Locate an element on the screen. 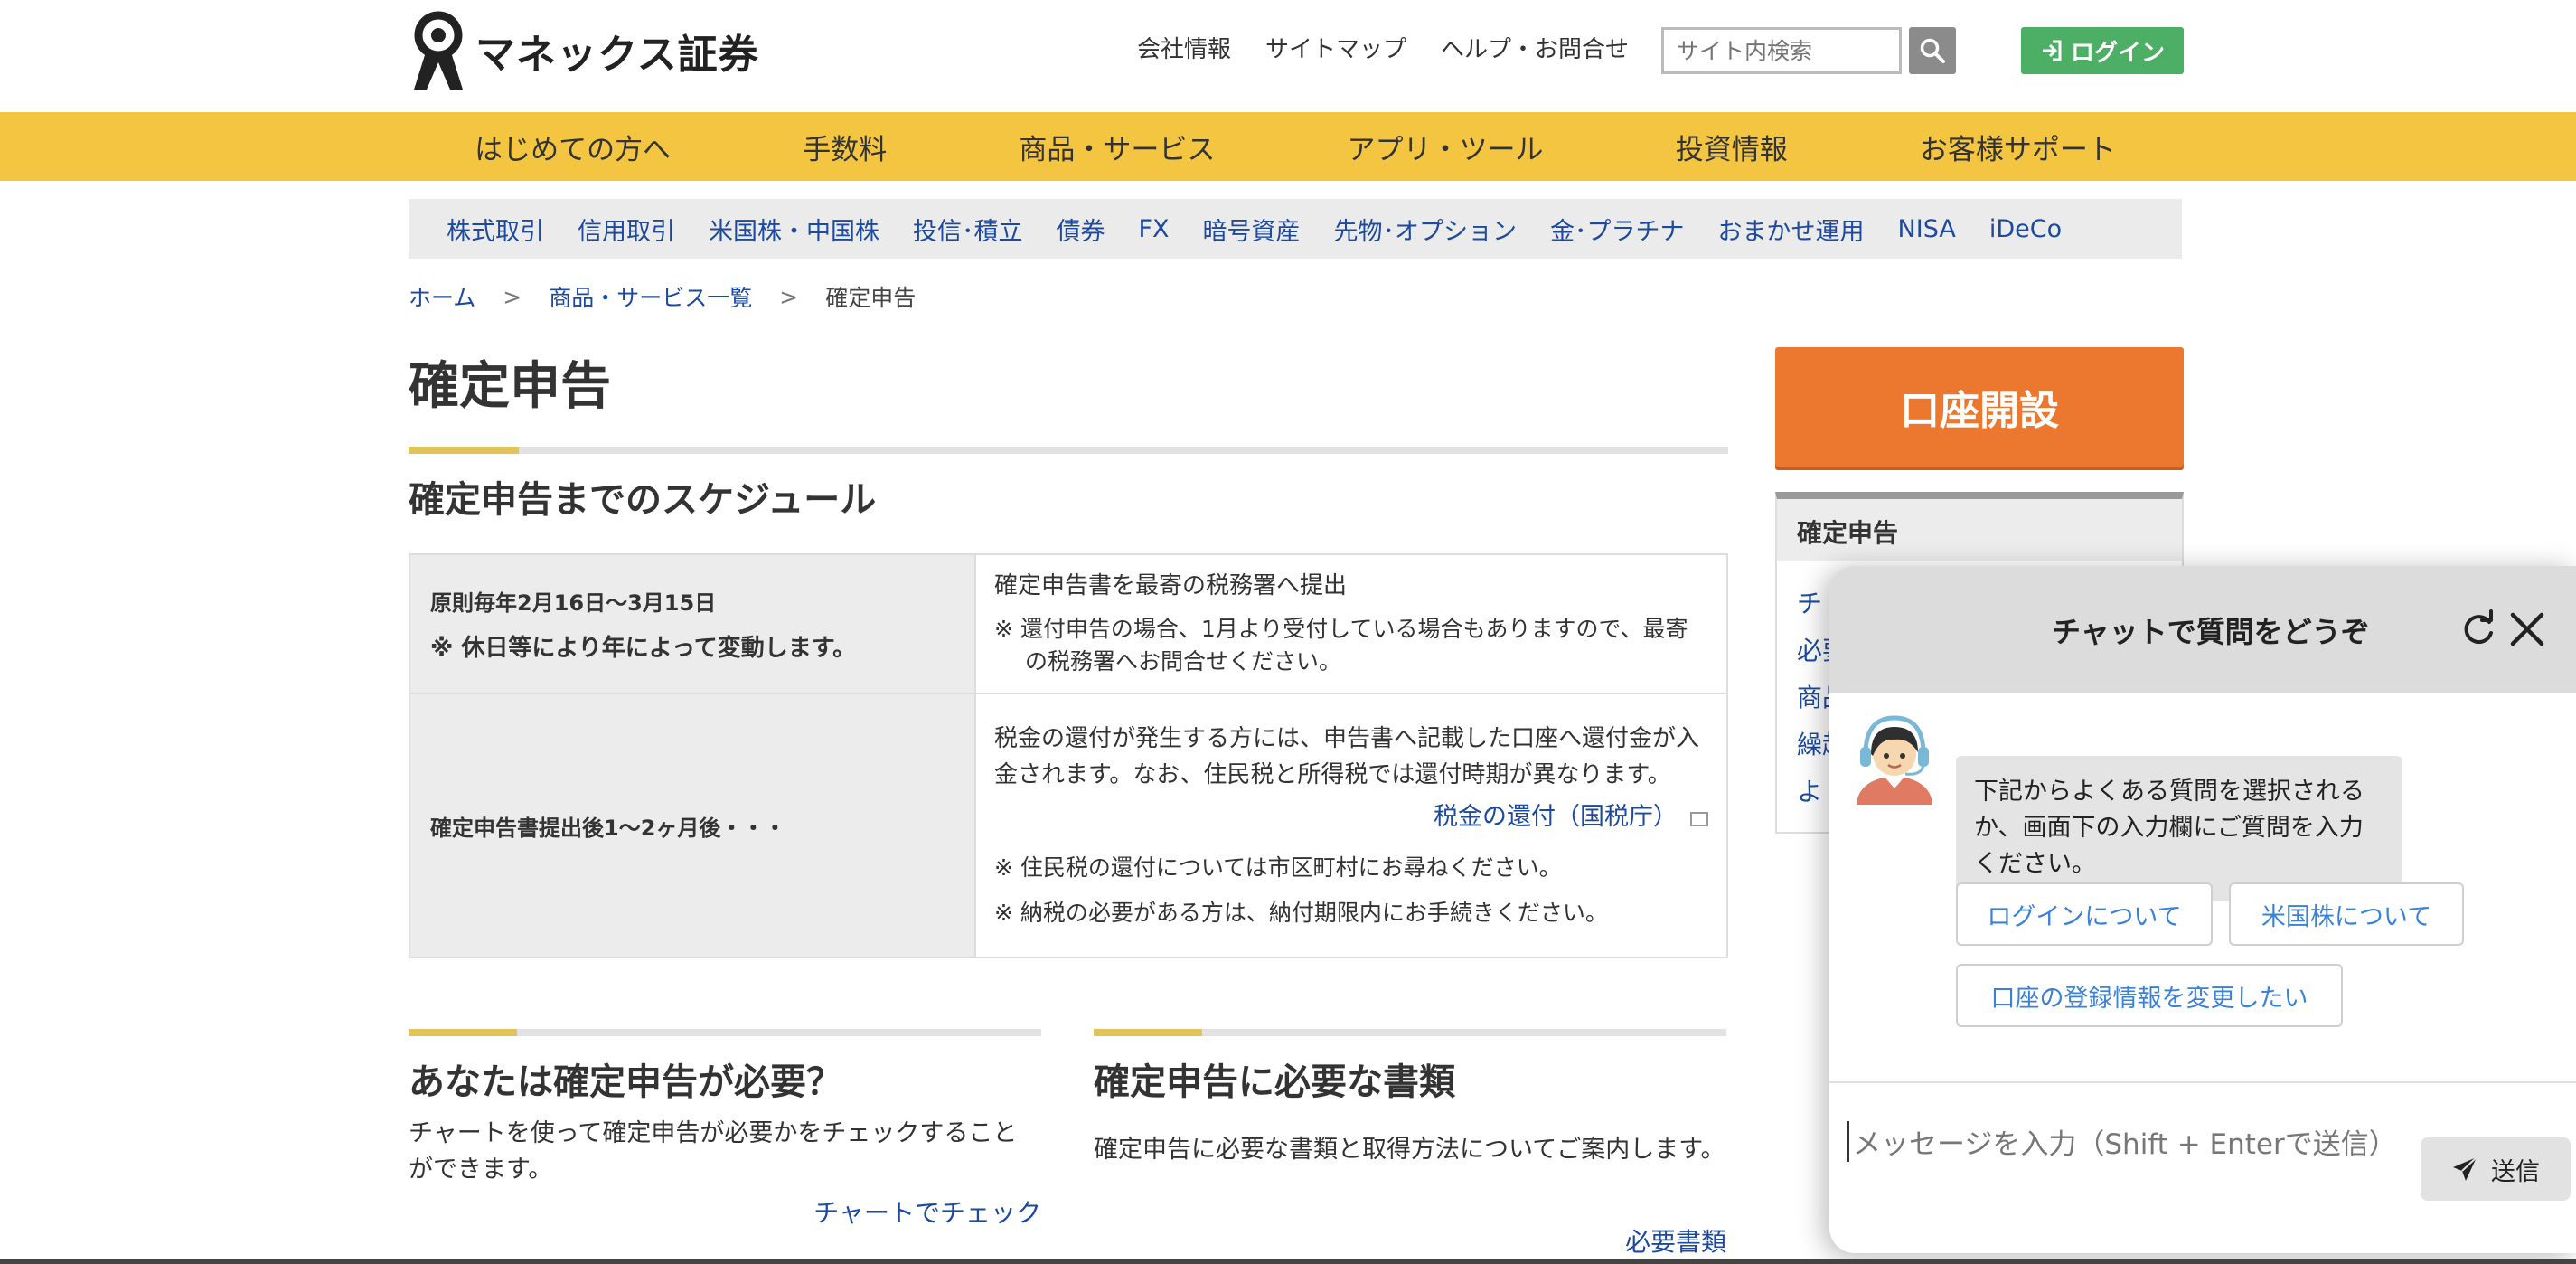 This screenshot has width=2576, height=1264. sub-nav-us-cn-stocks: 米国株・中国株 is located at coordinates (794, 229).